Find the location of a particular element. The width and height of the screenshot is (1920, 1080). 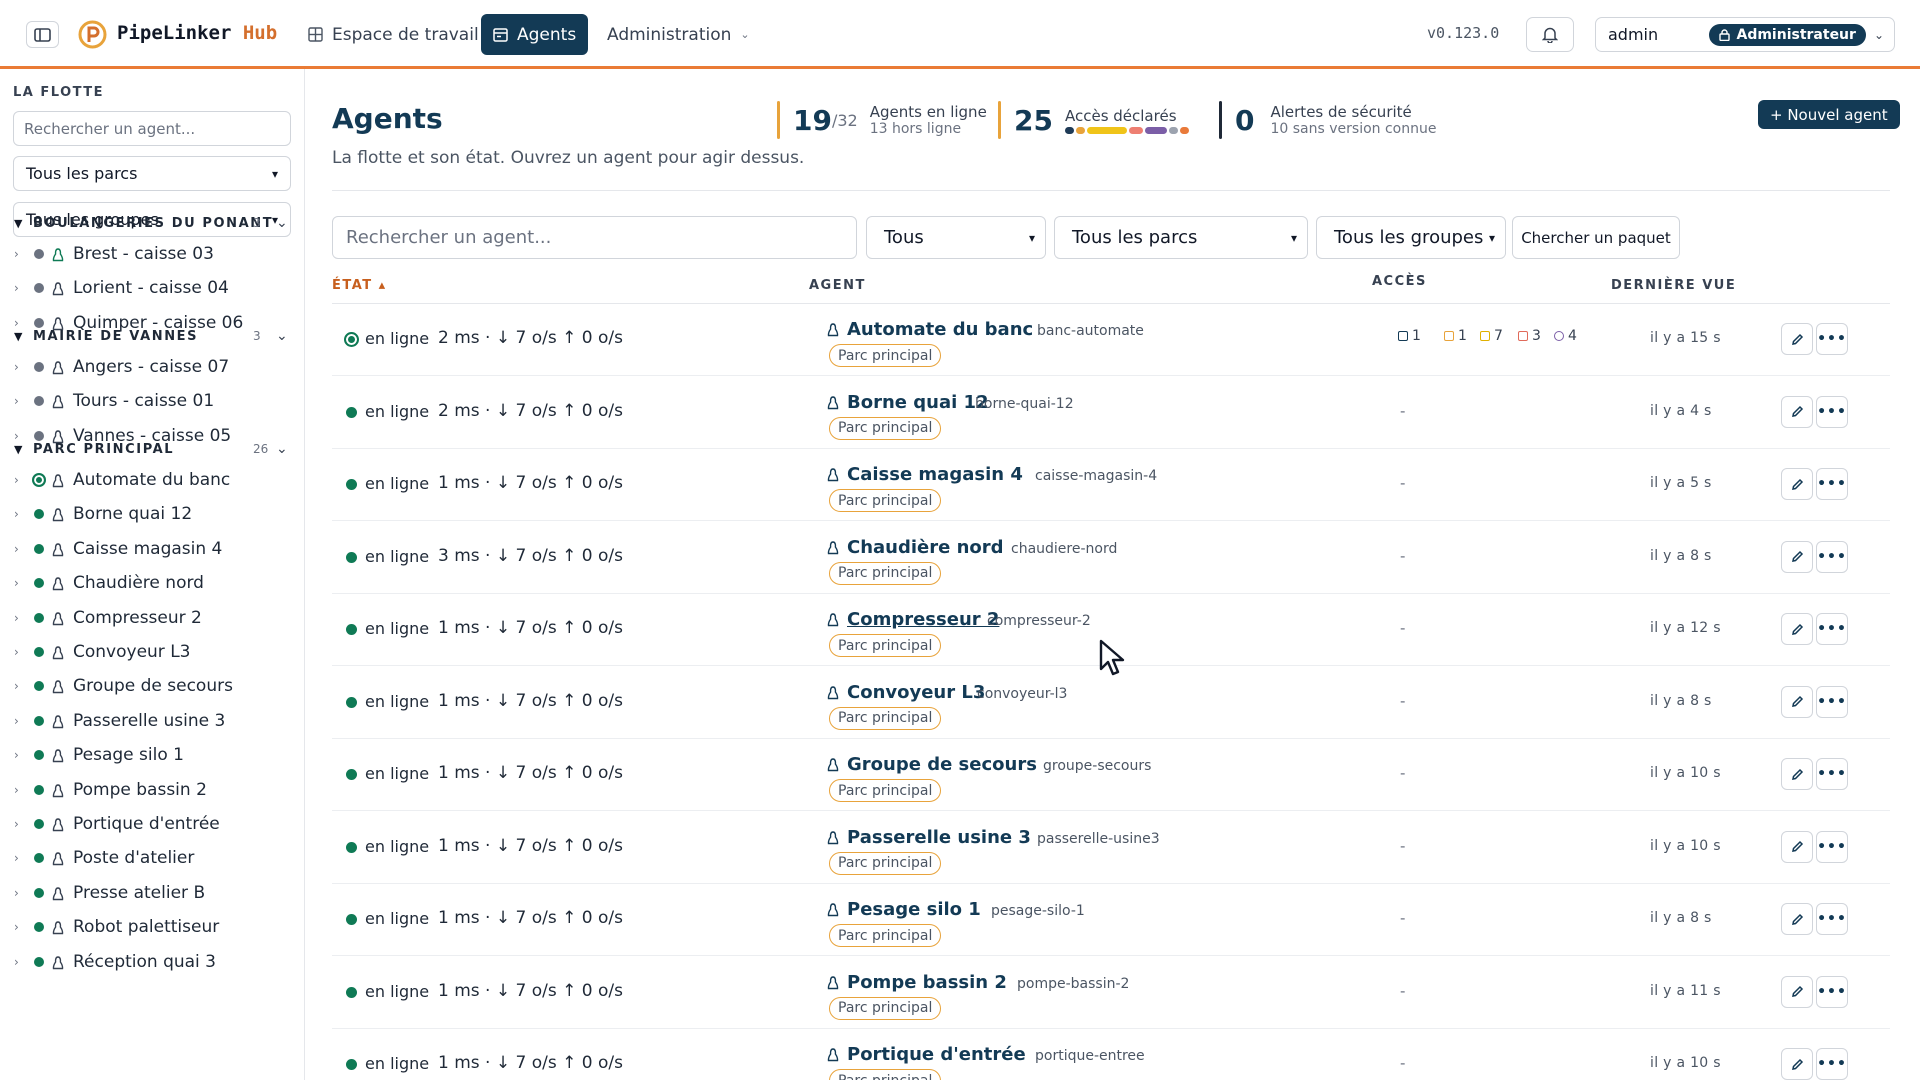

sidebar-park-select: Tous les parcs ▾ is located at coordinates (152, 173).